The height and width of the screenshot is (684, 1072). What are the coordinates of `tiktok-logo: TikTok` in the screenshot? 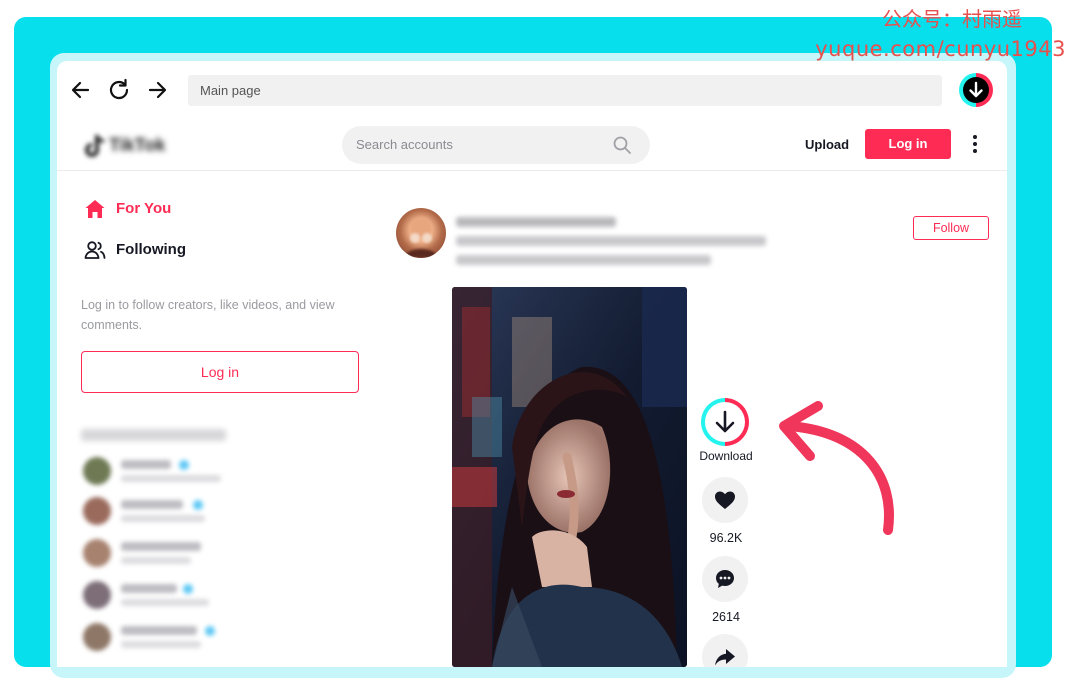 It's located at (135, 145).